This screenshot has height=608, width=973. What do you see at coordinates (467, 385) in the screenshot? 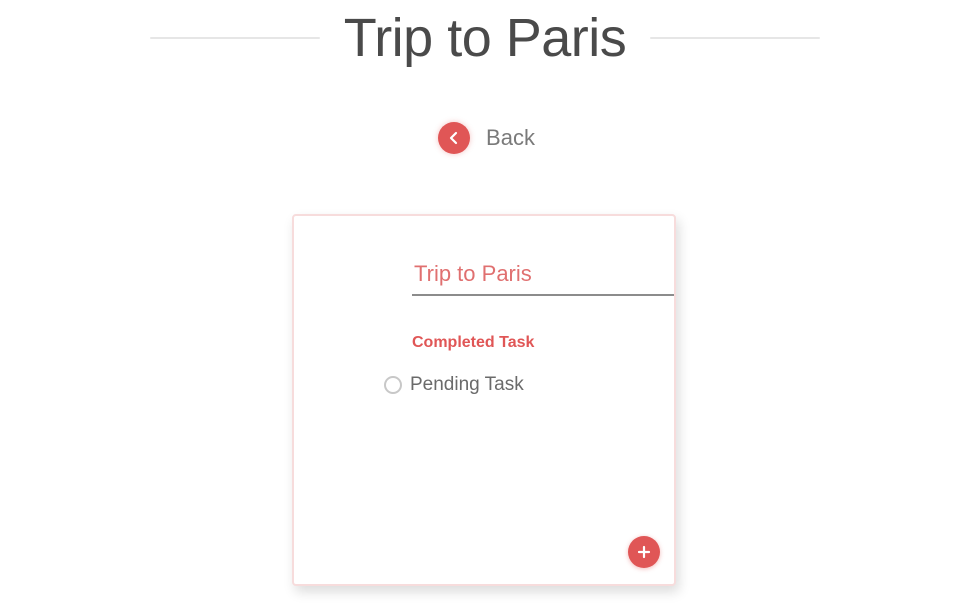
I see `task-label: Pending Task` at bounding box center [467, 385].